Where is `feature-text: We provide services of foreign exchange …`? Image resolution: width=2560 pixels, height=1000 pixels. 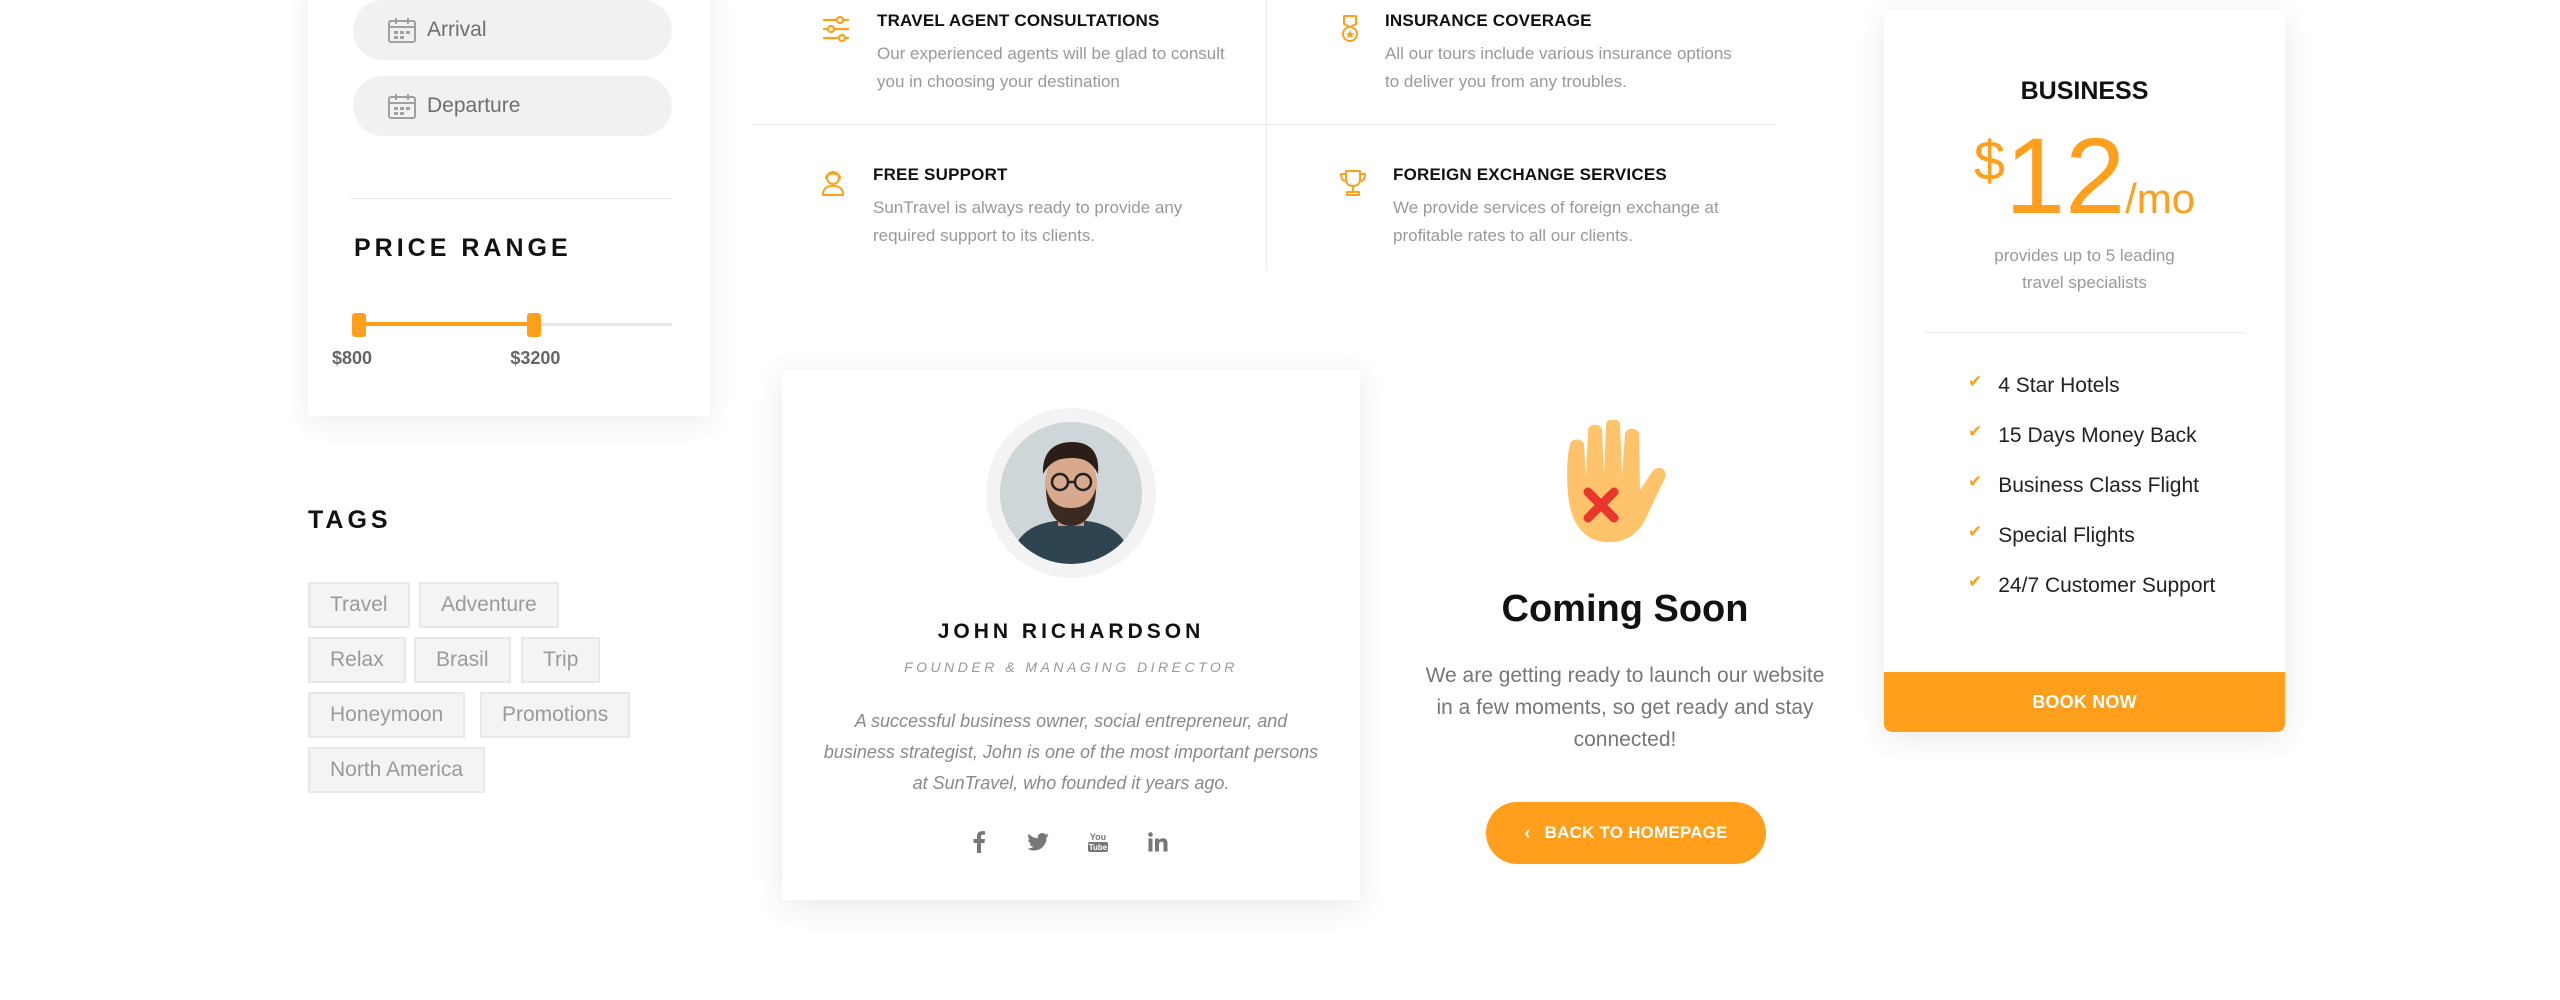 feature-text: We provide services of foreign exchange … is located at coordinates (1556, 221).